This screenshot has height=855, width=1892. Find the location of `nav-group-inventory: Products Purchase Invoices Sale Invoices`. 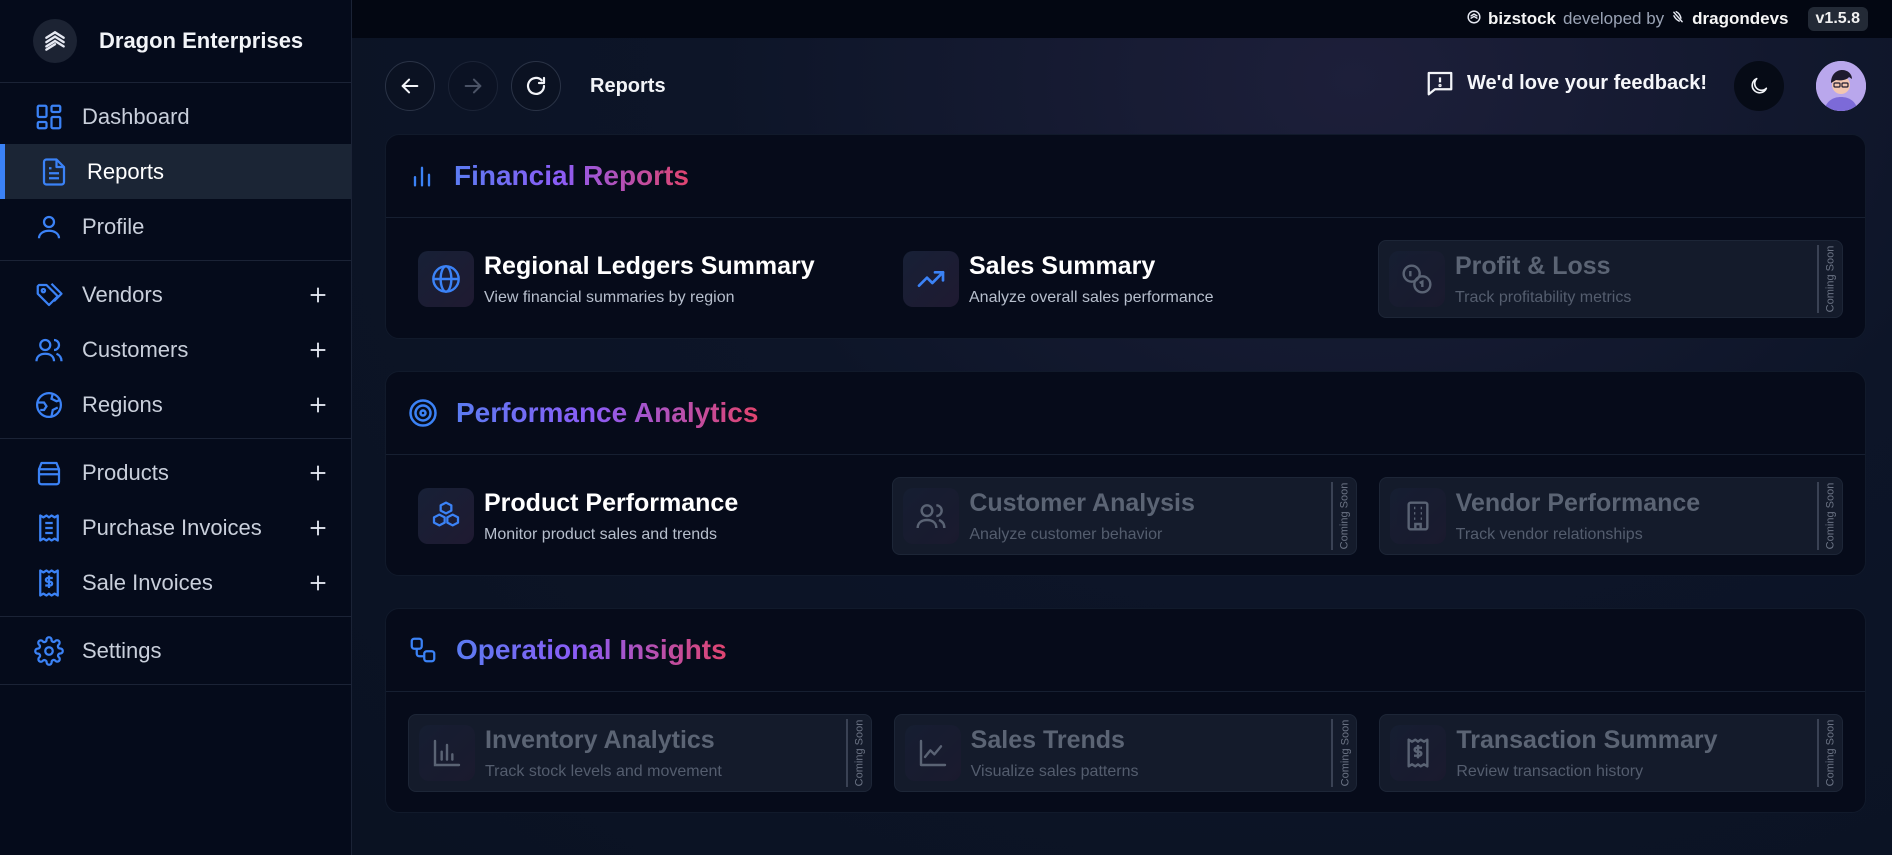

nav-group-inventory: Products Purchase Invoices Sale Invoices is located at coordinates (175, 528).